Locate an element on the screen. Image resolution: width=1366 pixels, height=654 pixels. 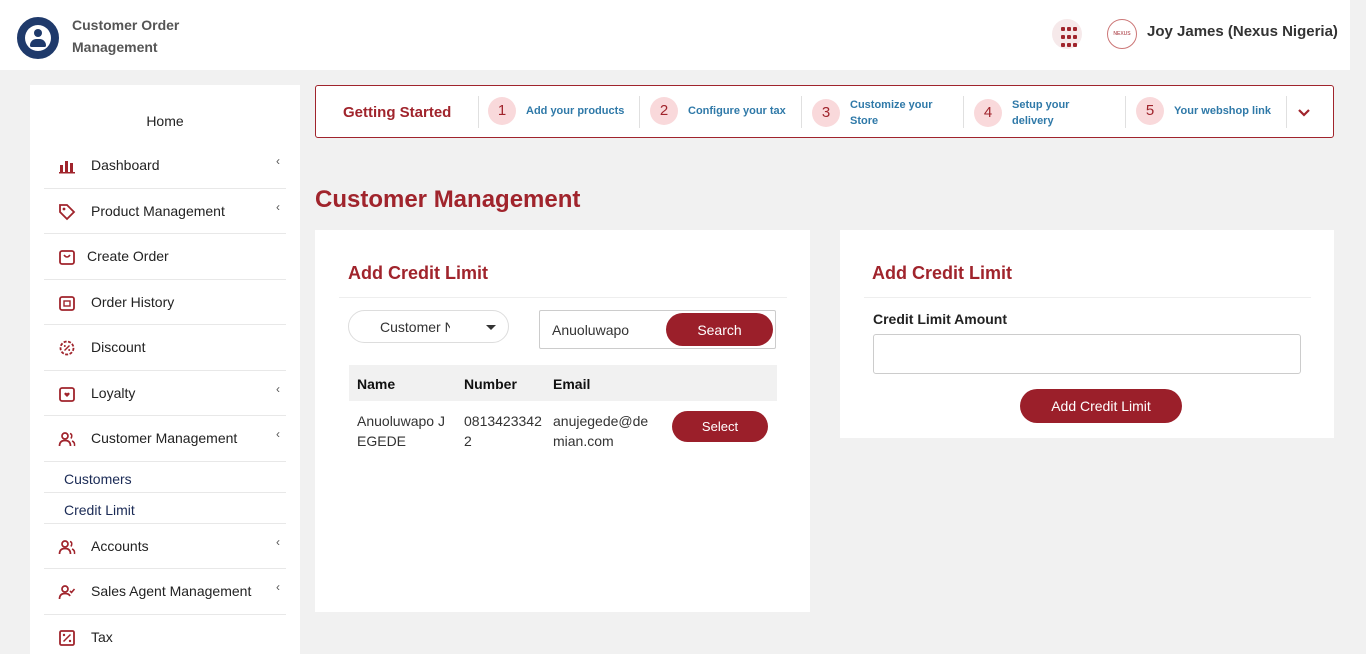
step-number: 2 is located at coordinates (664, 111).